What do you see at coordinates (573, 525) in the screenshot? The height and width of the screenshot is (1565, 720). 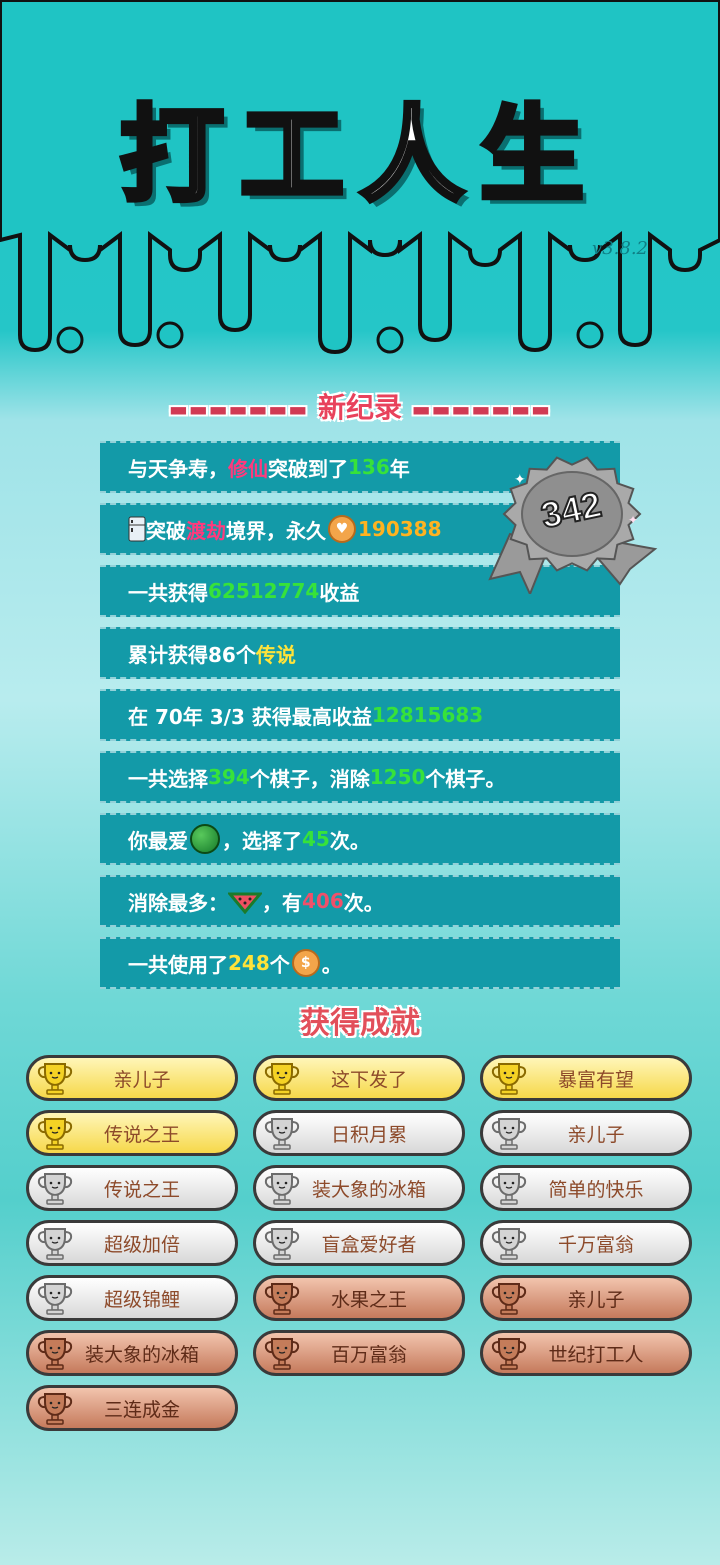 I see `ribbon-badge-icon: 342 ✦ ✦` at bounding box center [573, 525].